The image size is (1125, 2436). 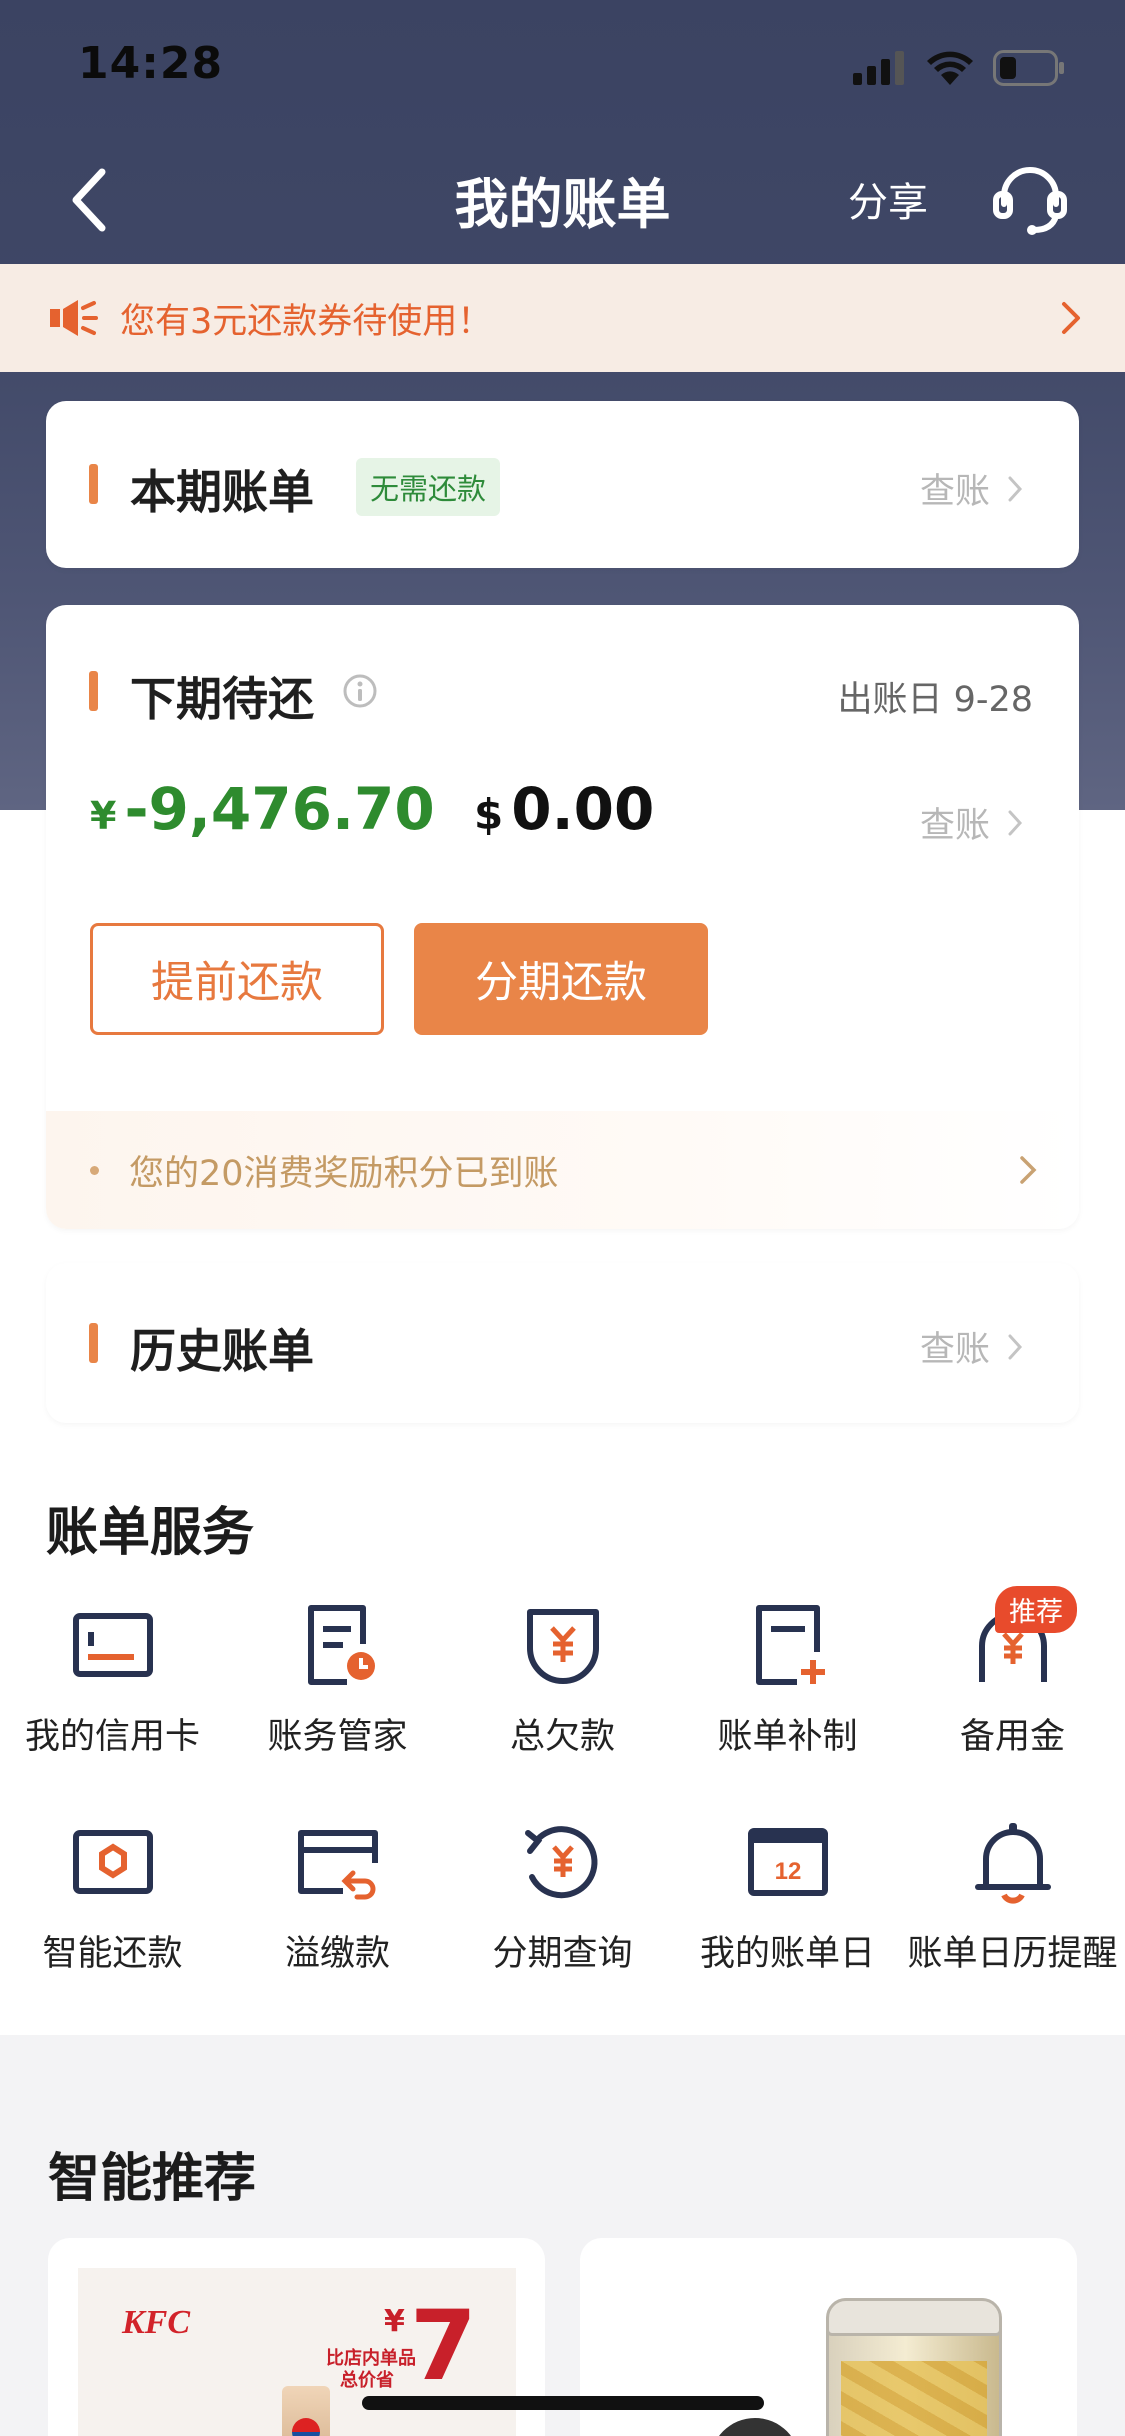 What do you see at coordinates (787, 1871) in the screenshot?
I see `calendar-day-text: 12` at bounding box center [787, 1871].